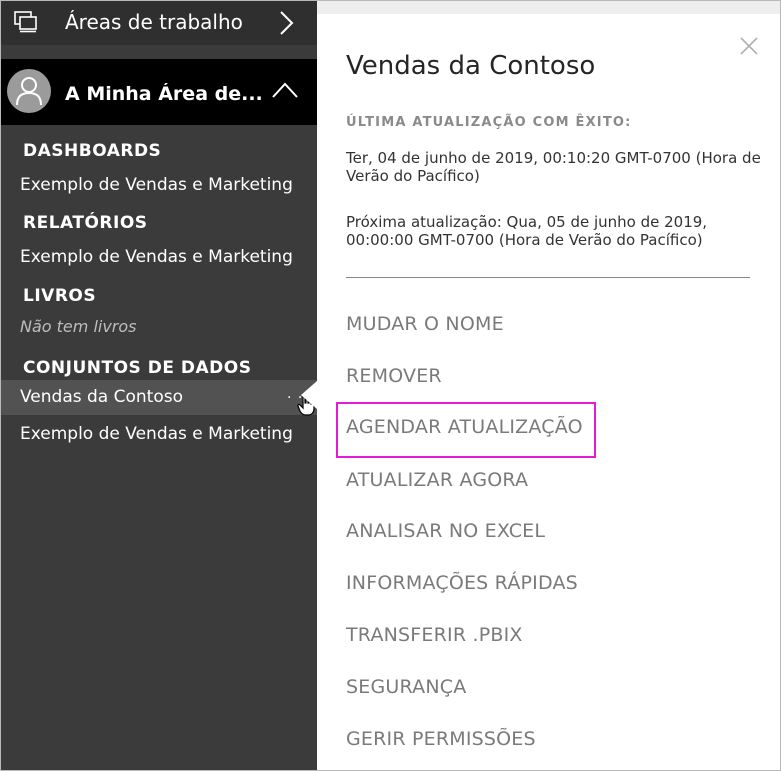  Describe the element at coordinates (156, 434) in the screenshot. I see `dataset-item: Exemplo de Vendas e Marketing` at that location.